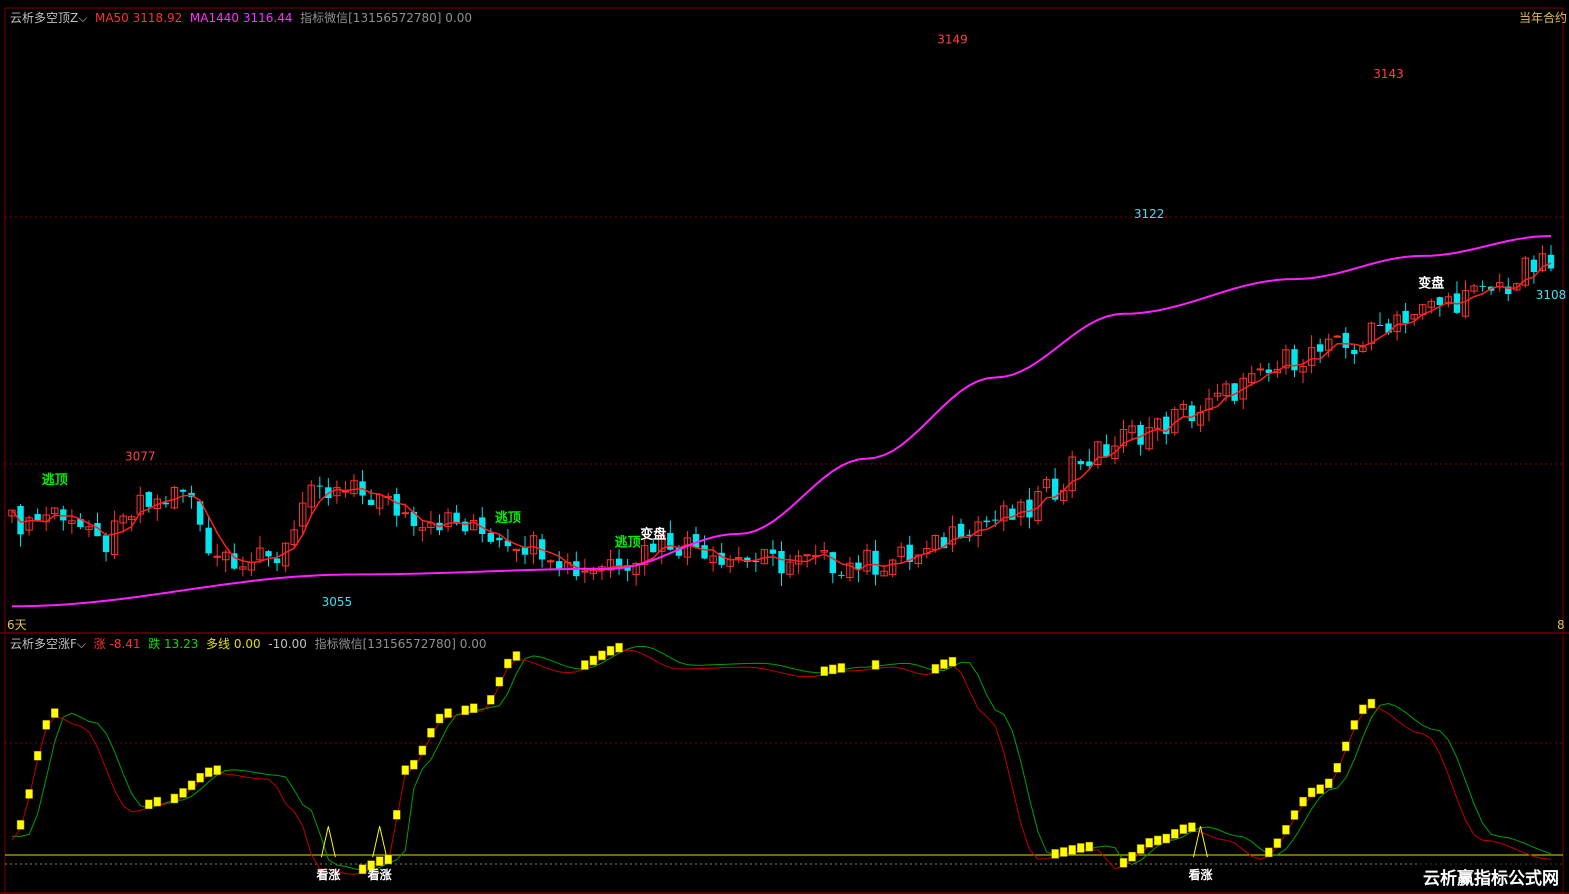 The width and height of the screenshot is (1569, 894). Describe the element at coordinates (44, 18) in the screenshot. I see `indicator-name-top: 云析多空顶Z` at that location.